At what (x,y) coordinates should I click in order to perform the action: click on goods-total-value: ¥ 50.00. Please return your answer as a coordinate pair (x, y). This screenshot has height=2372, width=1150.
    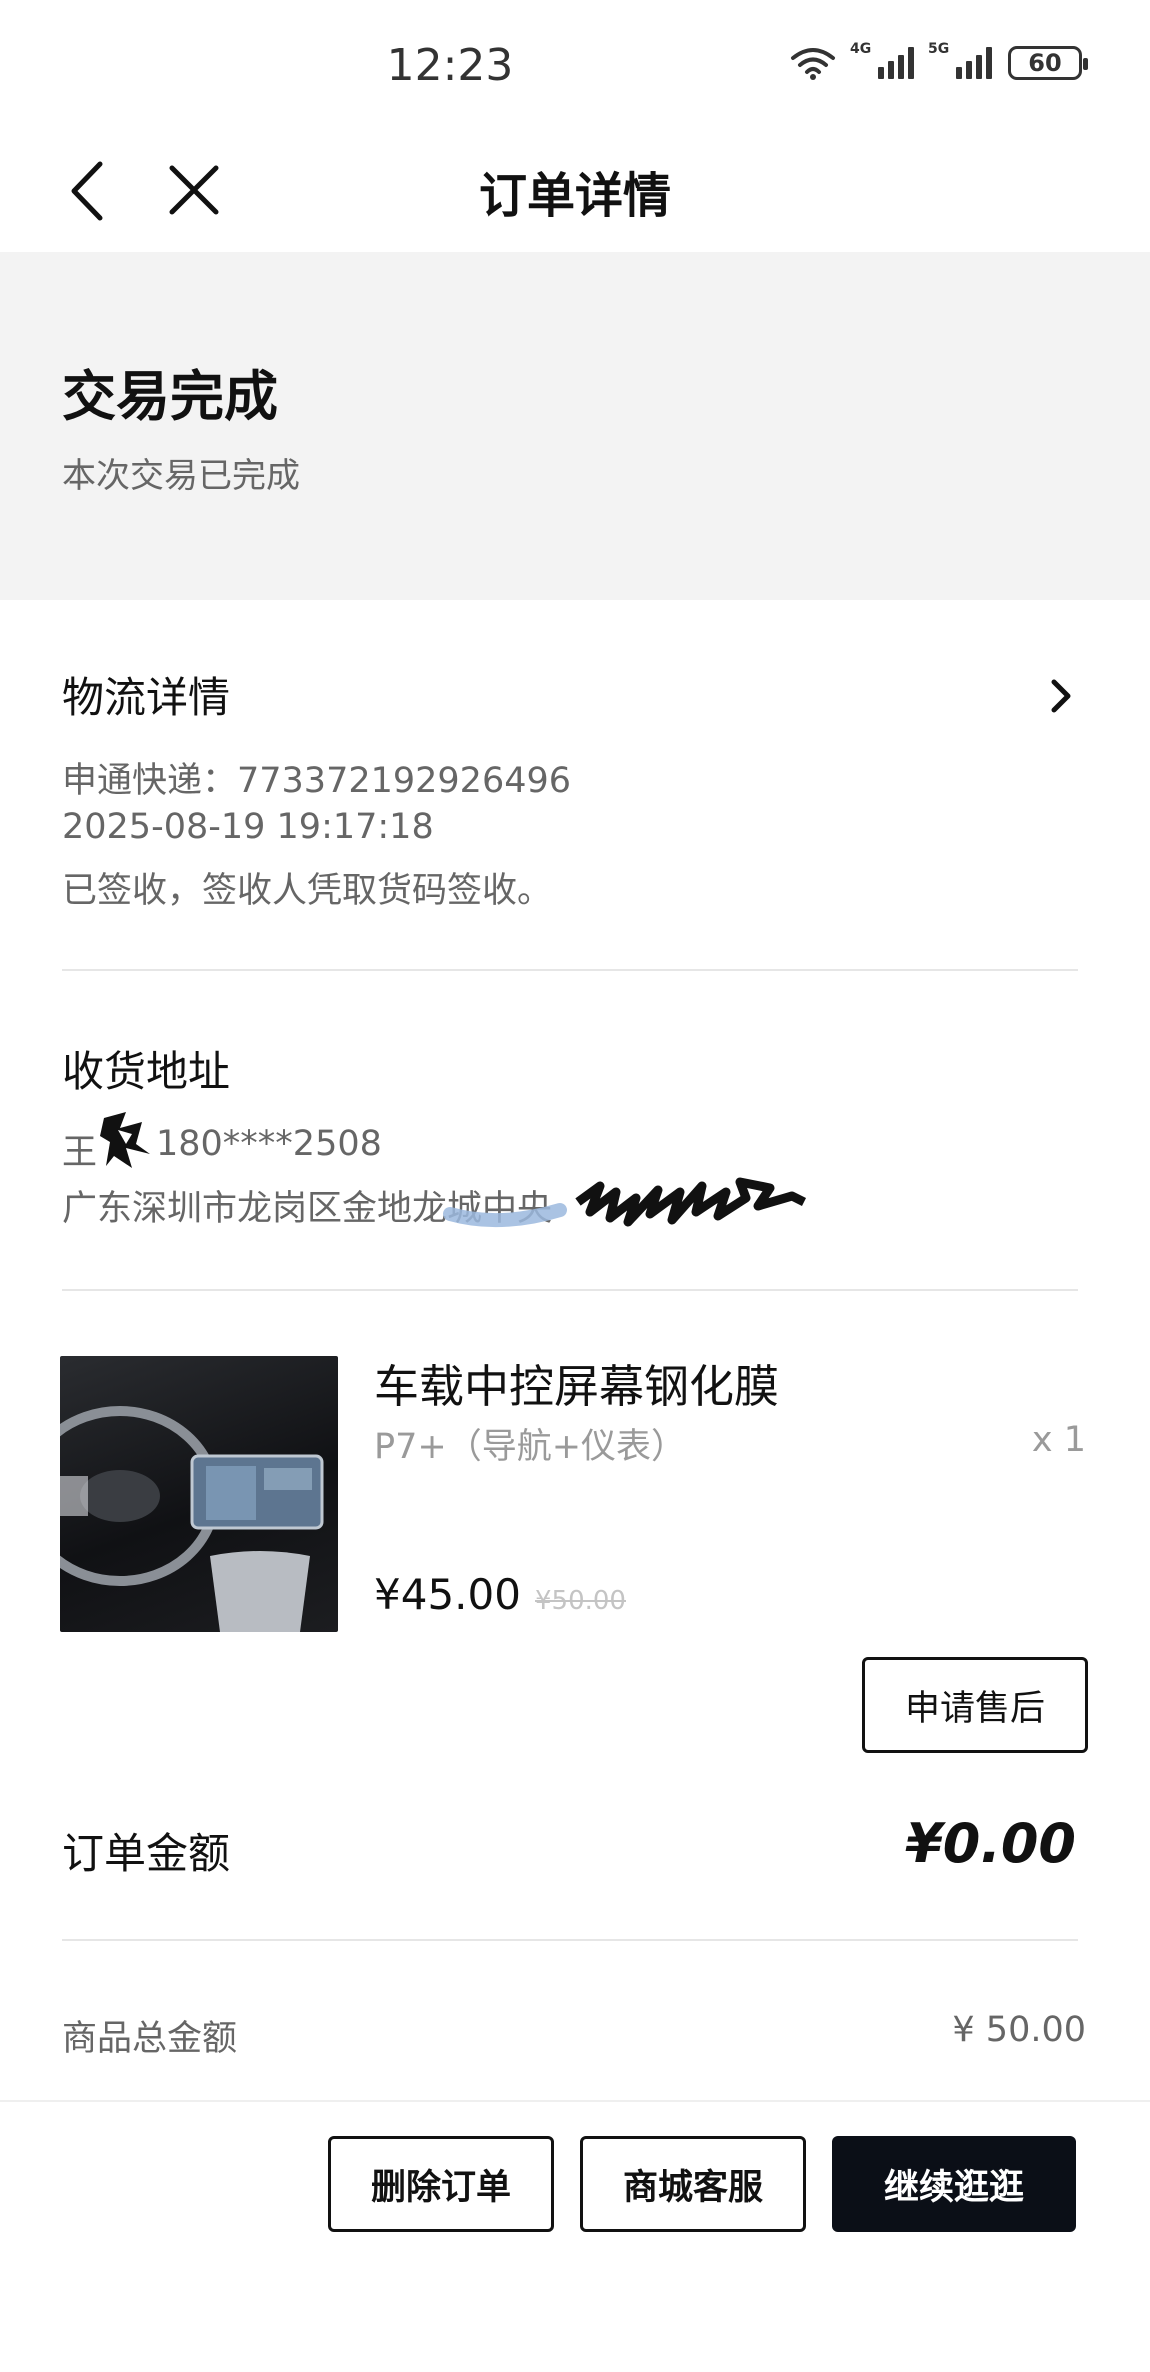
    Looking at the image, I should click on (1019, 2030).